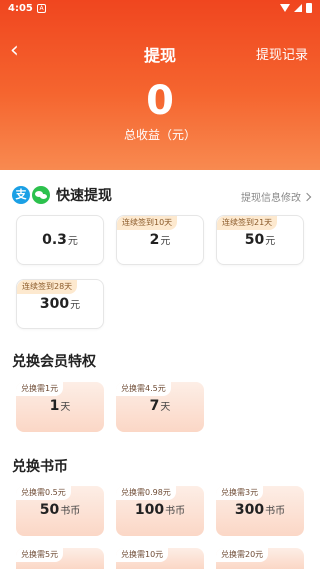  What do you see at coordinates (20, 8) in the screenshot?
I see `status-time: 4:05` at bounding box center [20, 8].